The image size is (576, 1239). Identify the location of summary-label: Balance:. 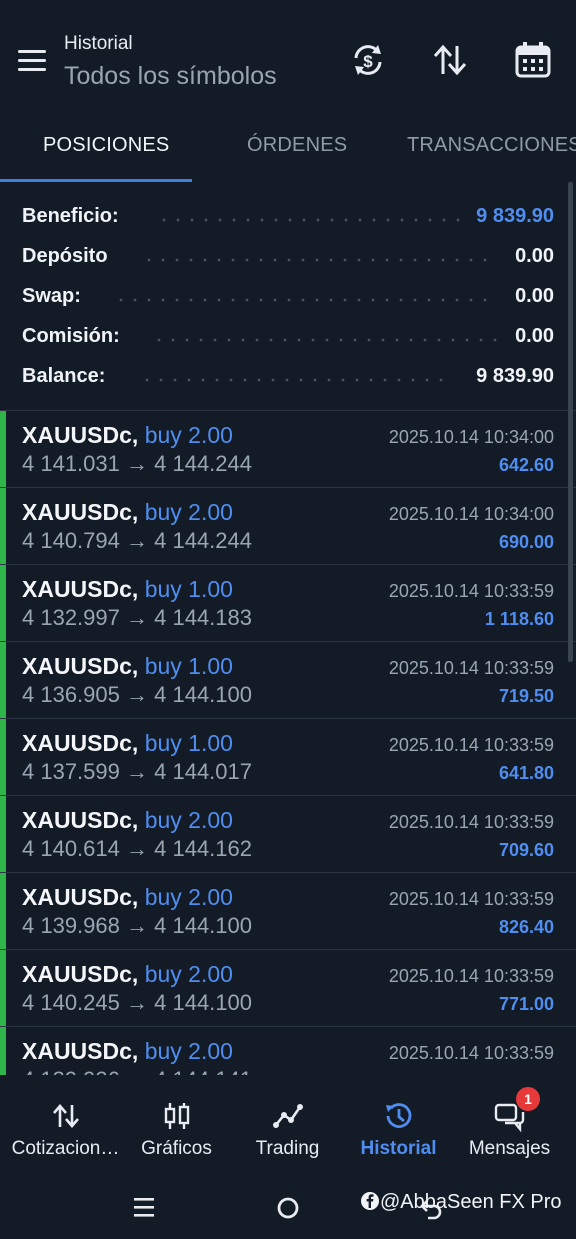
(64, 376).